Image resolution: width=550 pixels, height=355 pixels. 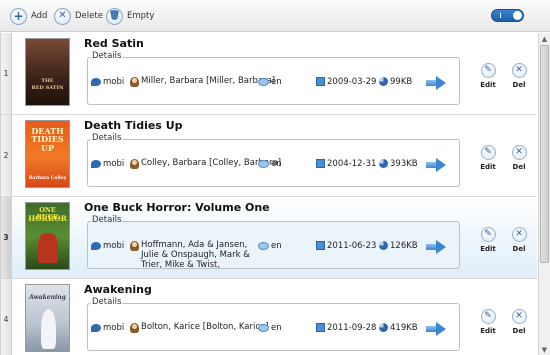 I want to click on scroll-down-icon: ▼, so click(x=544, y=349).